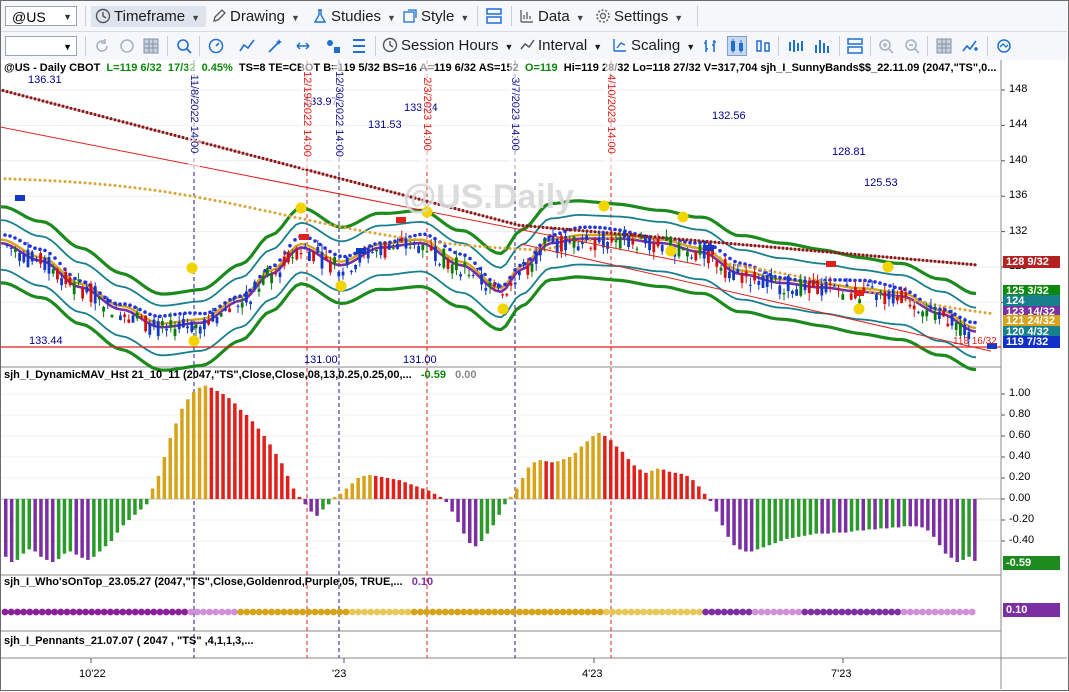  I want to click on reload-icon, so click(127, 46).